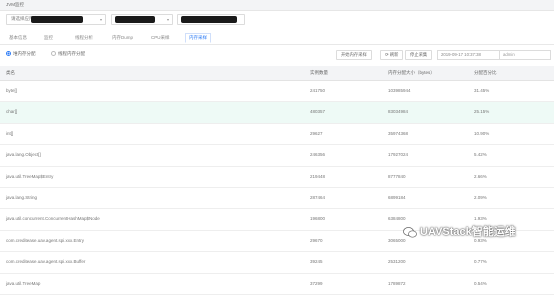 The width and height of the screenshot is (554, 295). I want to click on host-select: ▾, so click(142, 19).